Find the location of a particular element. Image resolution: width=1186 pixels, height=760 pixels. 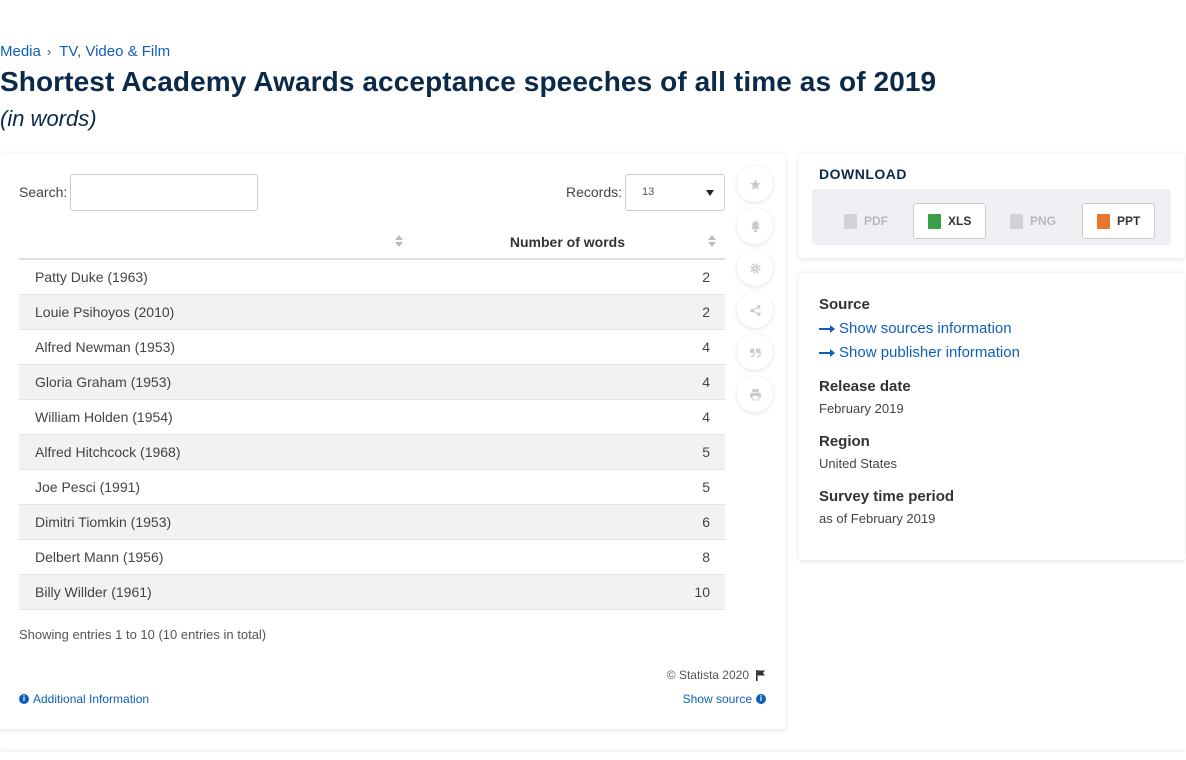

records-label: Records: is located at coordinates (594, 192).